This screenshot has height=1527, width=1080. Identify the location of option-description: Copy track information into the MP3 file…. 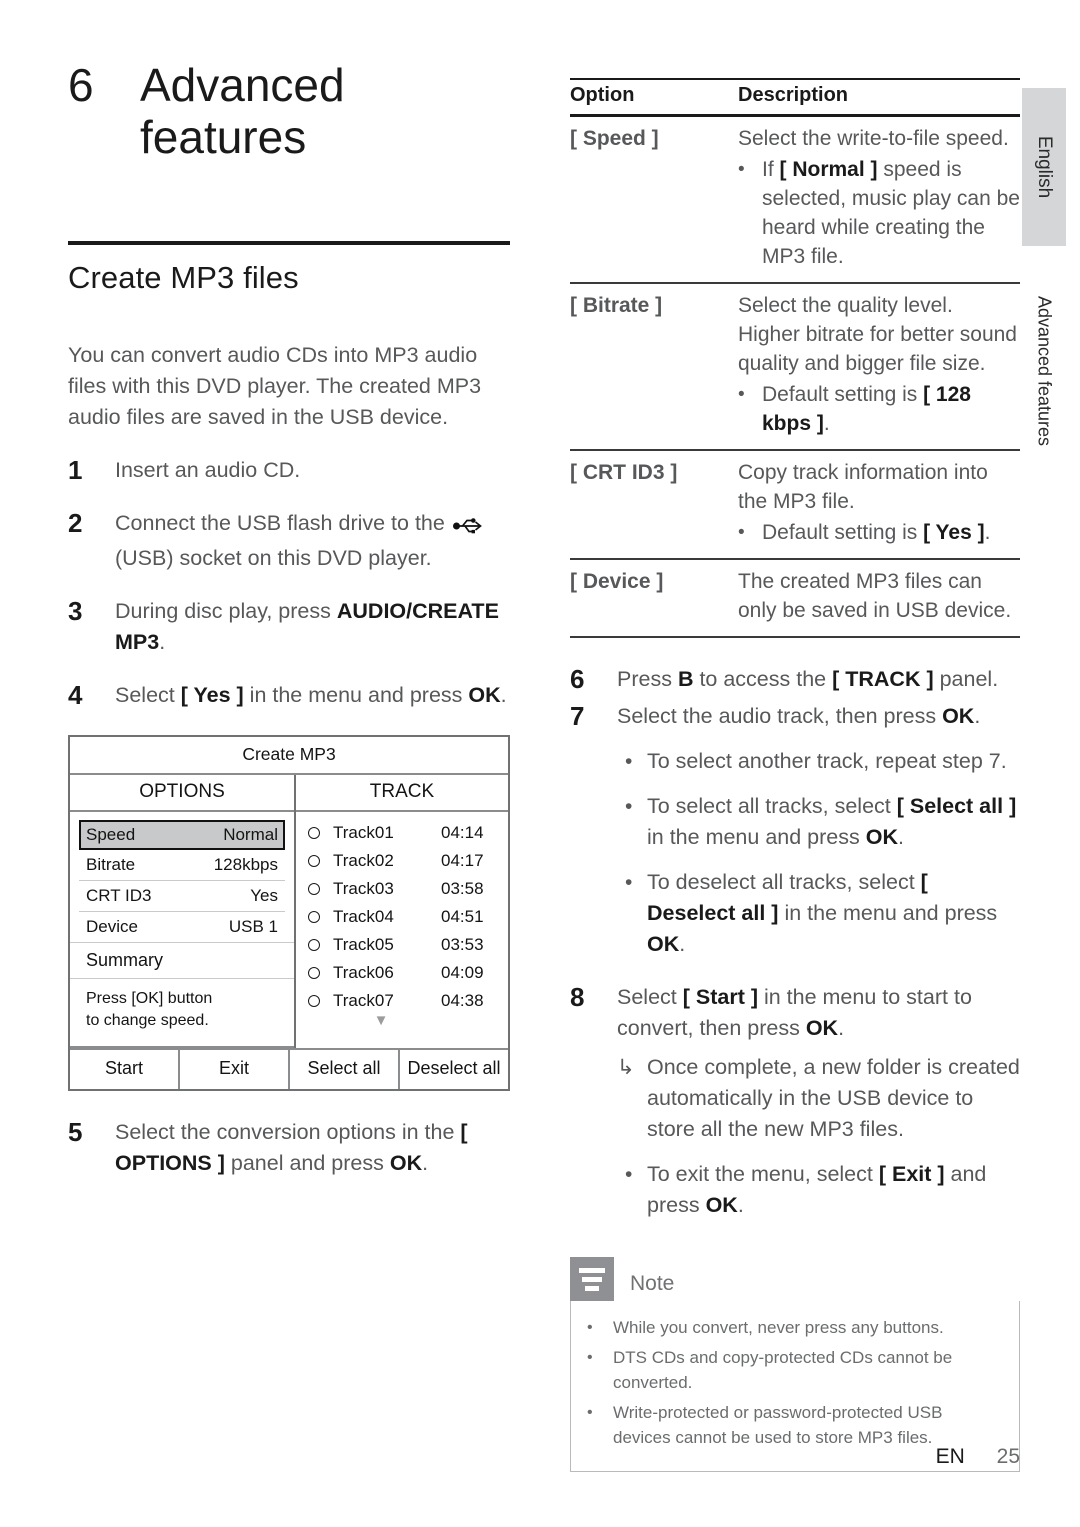
(879, 505).